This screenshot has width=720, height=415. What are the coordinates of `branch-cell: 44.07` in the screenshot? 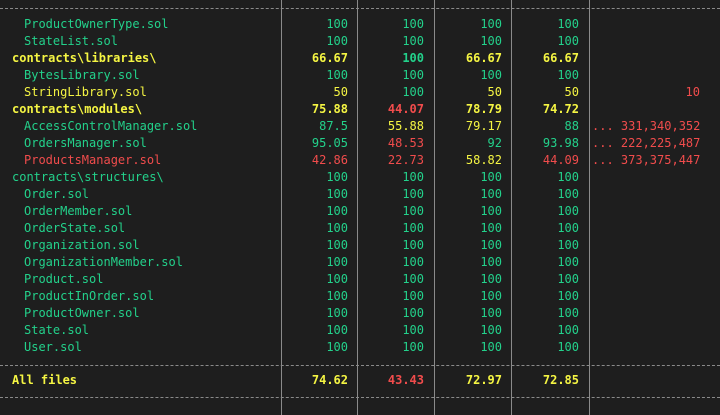 It's located at (405, 109).